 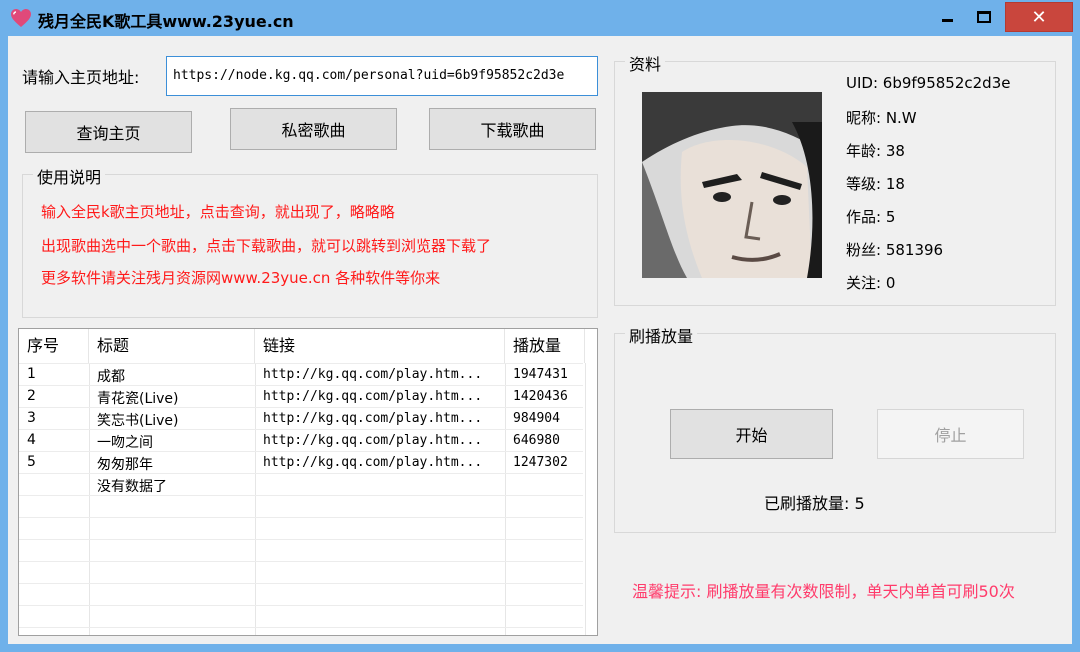 What do you see at coordinates (895, 250) in the screenshot?
I see `profile-fans: 粉丝: 581396` at bounding box center [895, 250].